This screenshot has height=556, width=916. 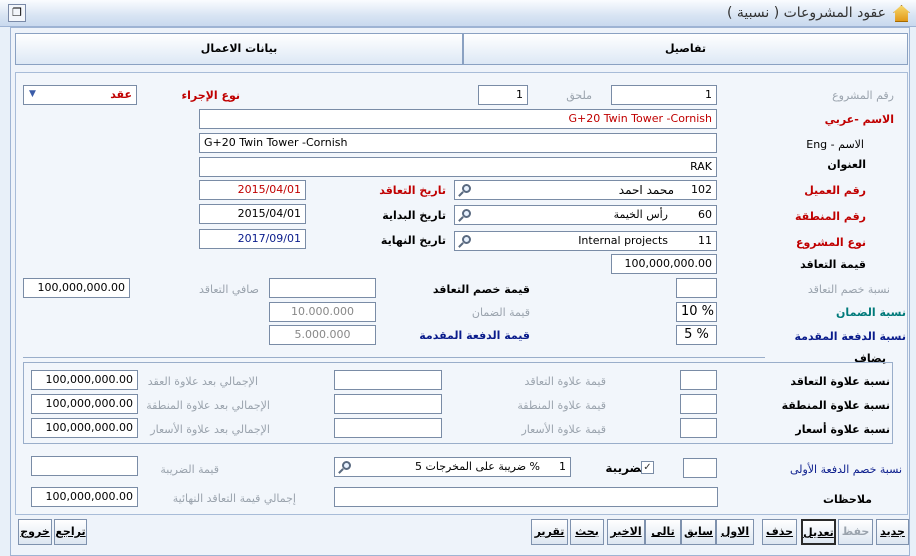 I want to click on chevron-down-icon: ▼, so click(x=32, y=94).